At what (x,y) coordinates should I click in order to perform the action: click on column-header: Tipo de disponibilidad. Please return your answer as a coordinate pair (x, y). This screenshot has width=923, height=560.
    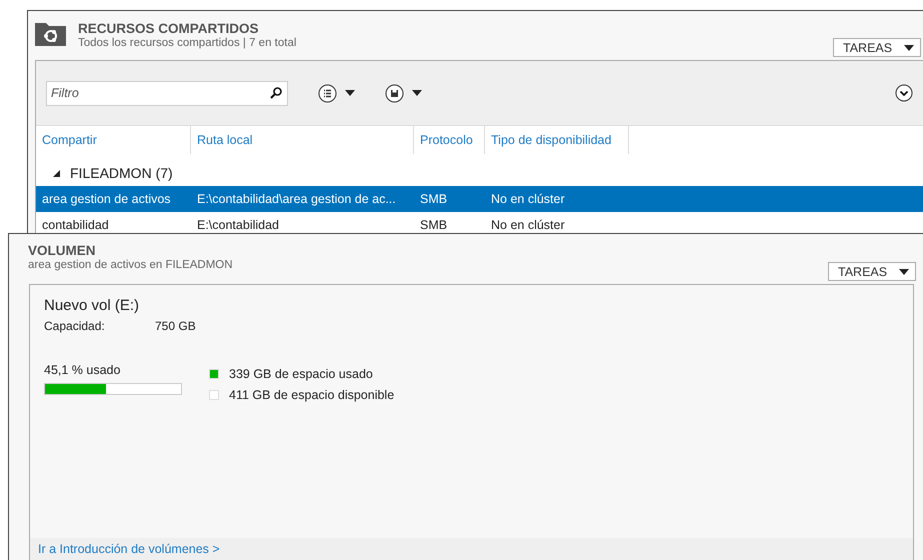
    Looking at the image, I should click on (557, 140).